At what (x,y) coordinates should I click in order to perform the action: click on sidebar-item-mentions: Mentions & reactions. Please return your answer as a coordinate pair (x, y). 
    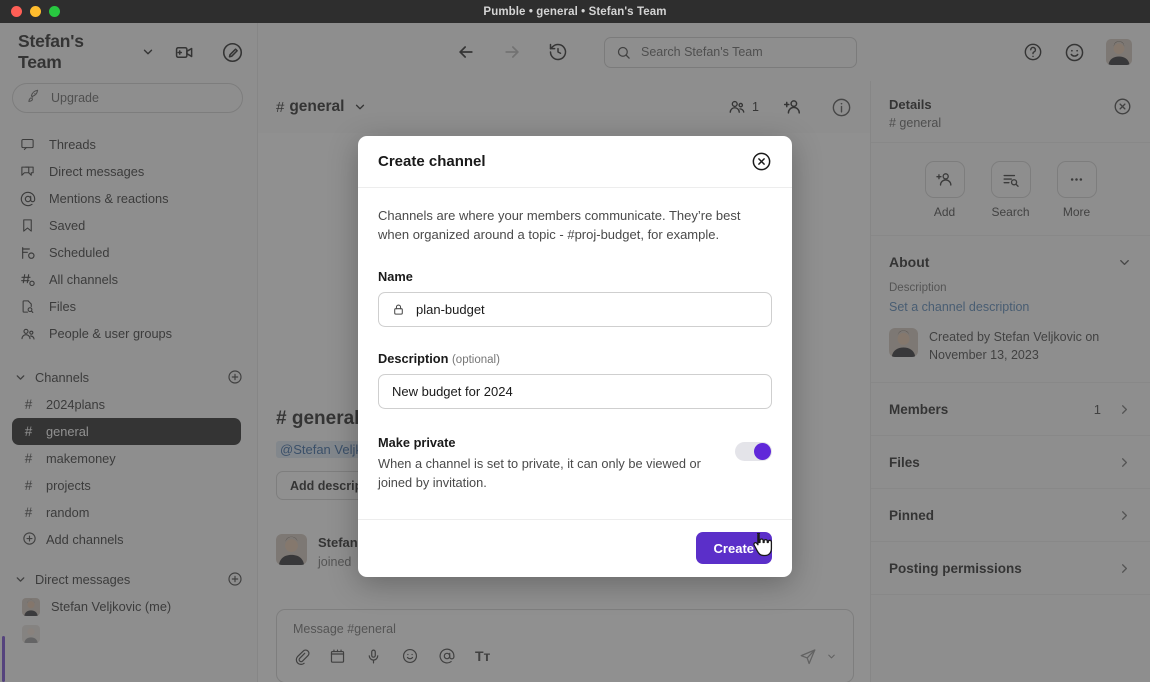
    Looking at the image, I should click on (128, 198).